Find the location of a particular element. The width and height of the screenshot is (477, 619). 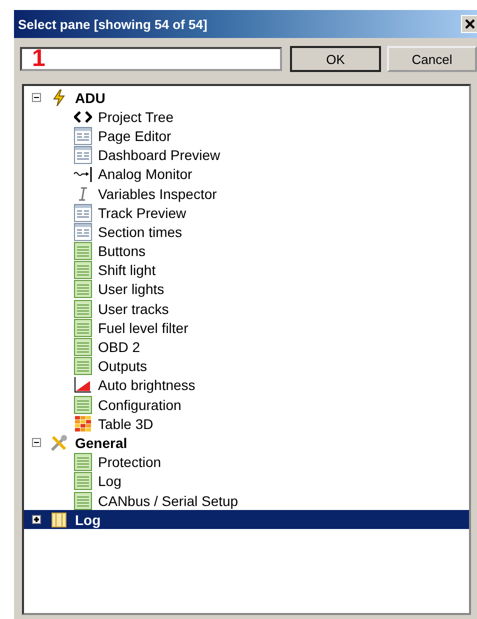

text-cursor-icon is located at coordinates (83, 194).